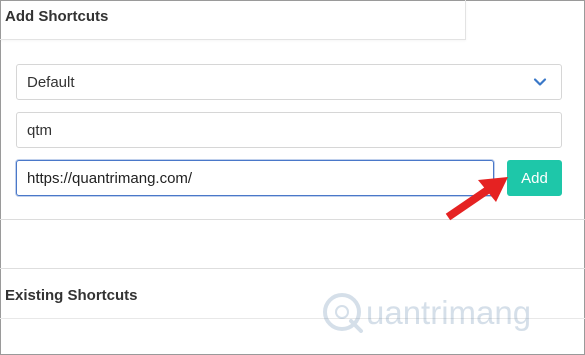  What do you see at coordinates (476, 199) in the screenshot?
I see `red-arrow-annotation` at bounding box center [476, 199].